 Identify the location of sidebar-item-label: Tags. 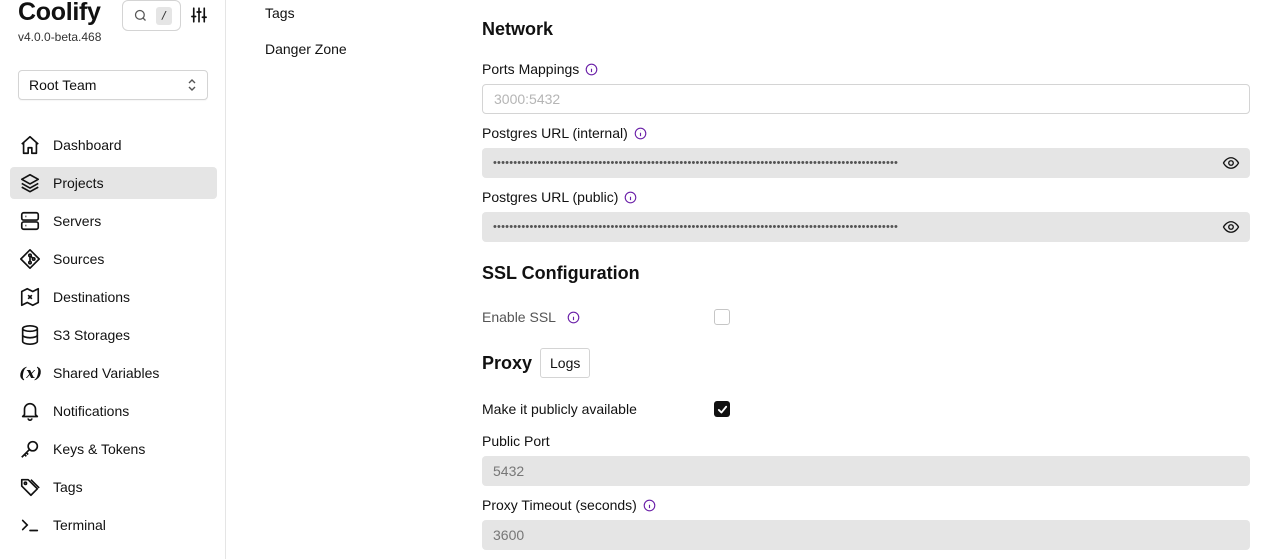
(68, 487).